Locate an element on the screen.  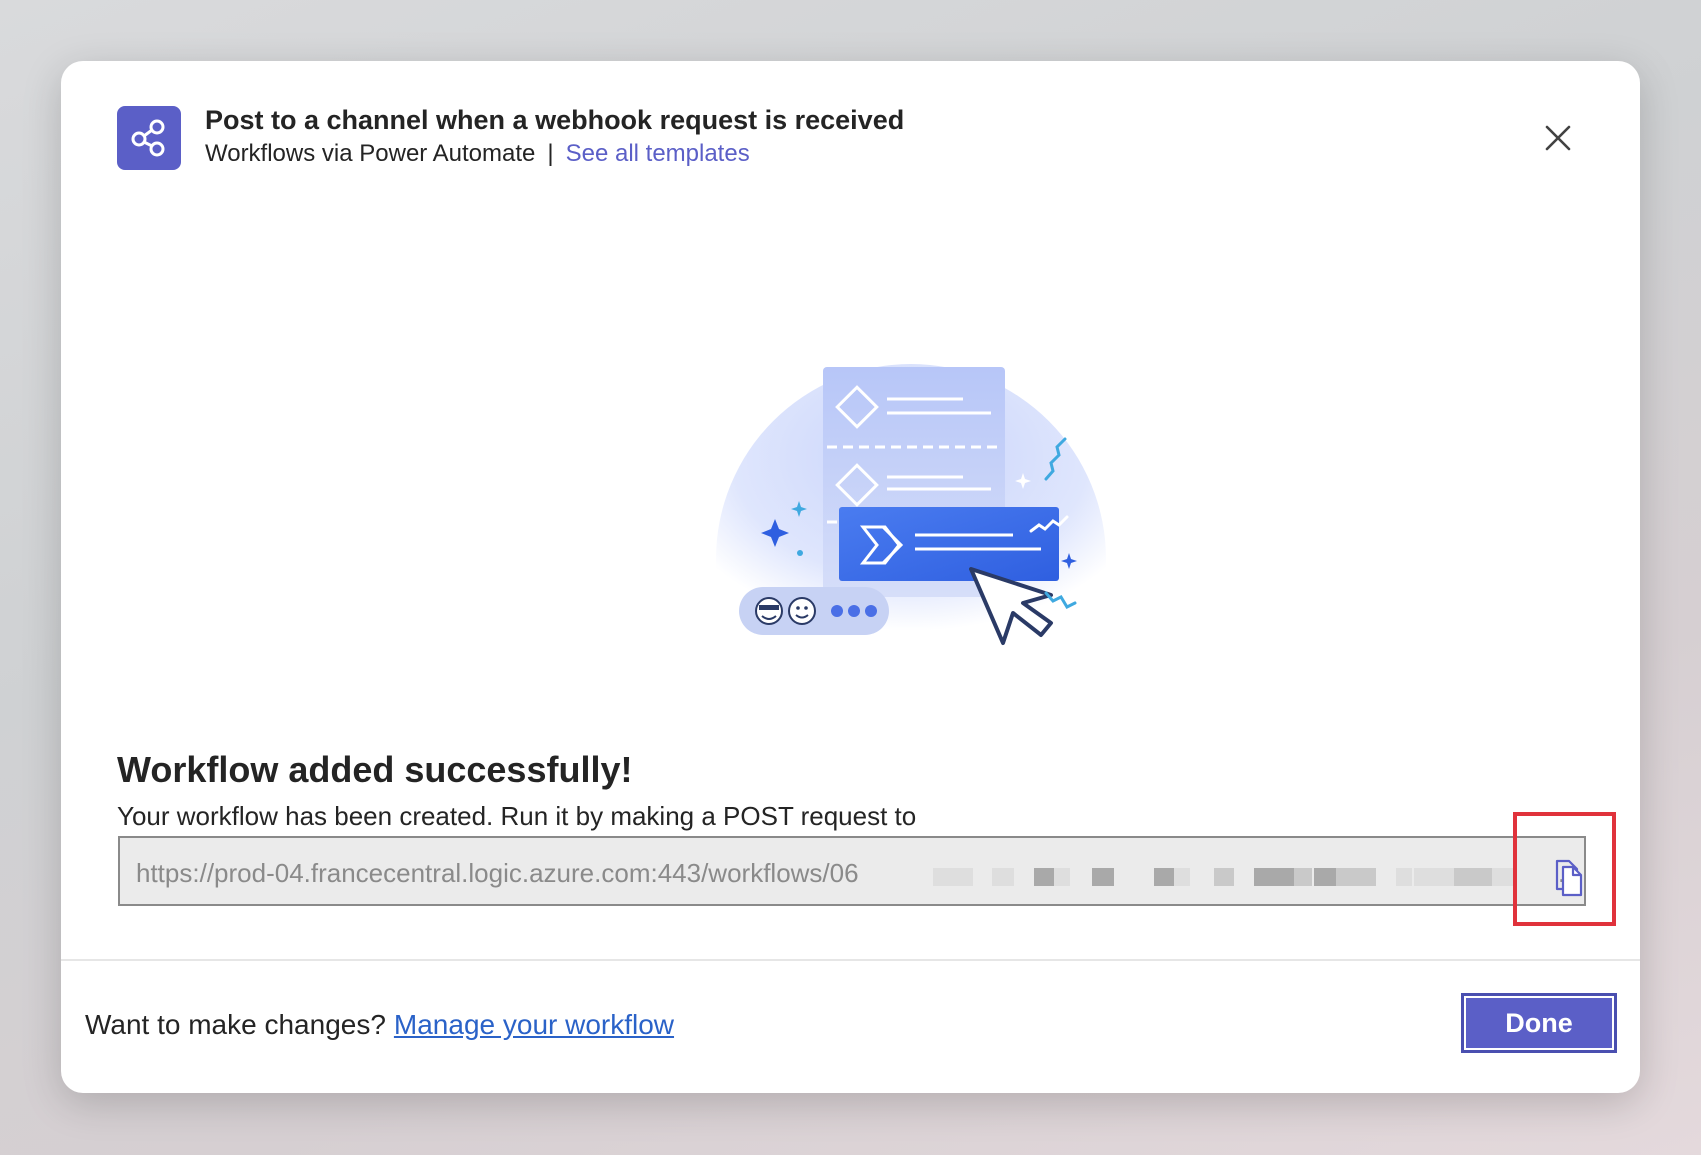
close-icon is located at coordinates (1558, 138).